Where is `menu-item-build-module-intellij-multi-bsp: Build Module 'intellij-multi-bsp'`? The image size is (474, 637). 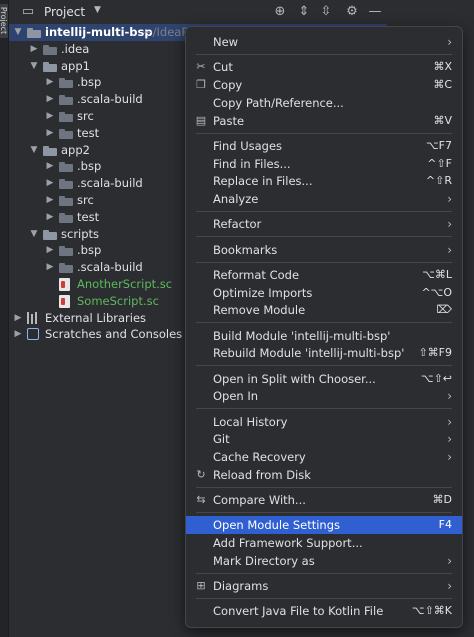
menu-item-build-module-intellij-multi-bsp: Build Module 'intellij-multi-bsp' is located at coordinates (324, 336).